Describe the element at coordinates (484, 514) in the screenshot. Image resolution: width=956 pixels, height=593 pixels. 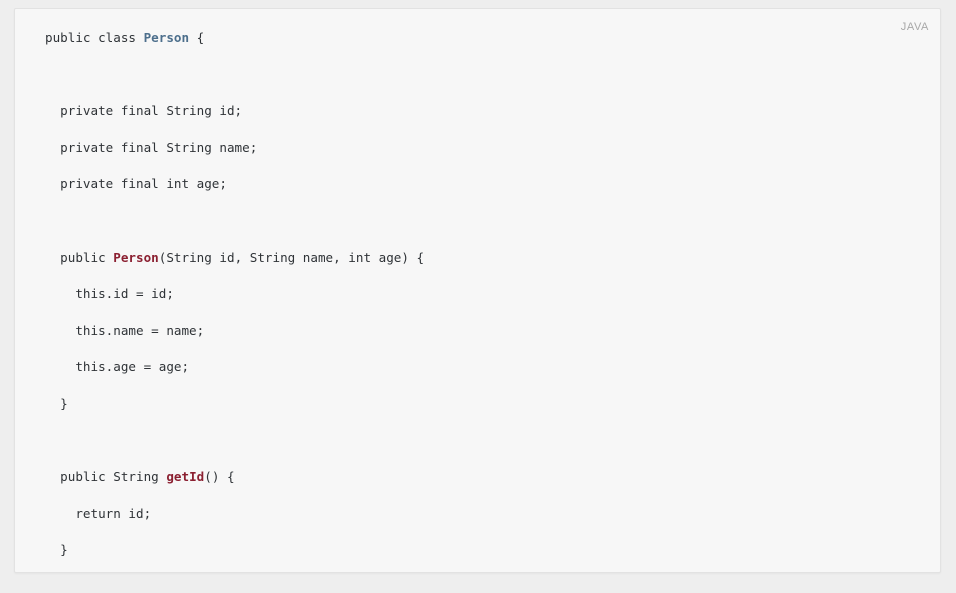
I see `code-line: return id;` at that location.